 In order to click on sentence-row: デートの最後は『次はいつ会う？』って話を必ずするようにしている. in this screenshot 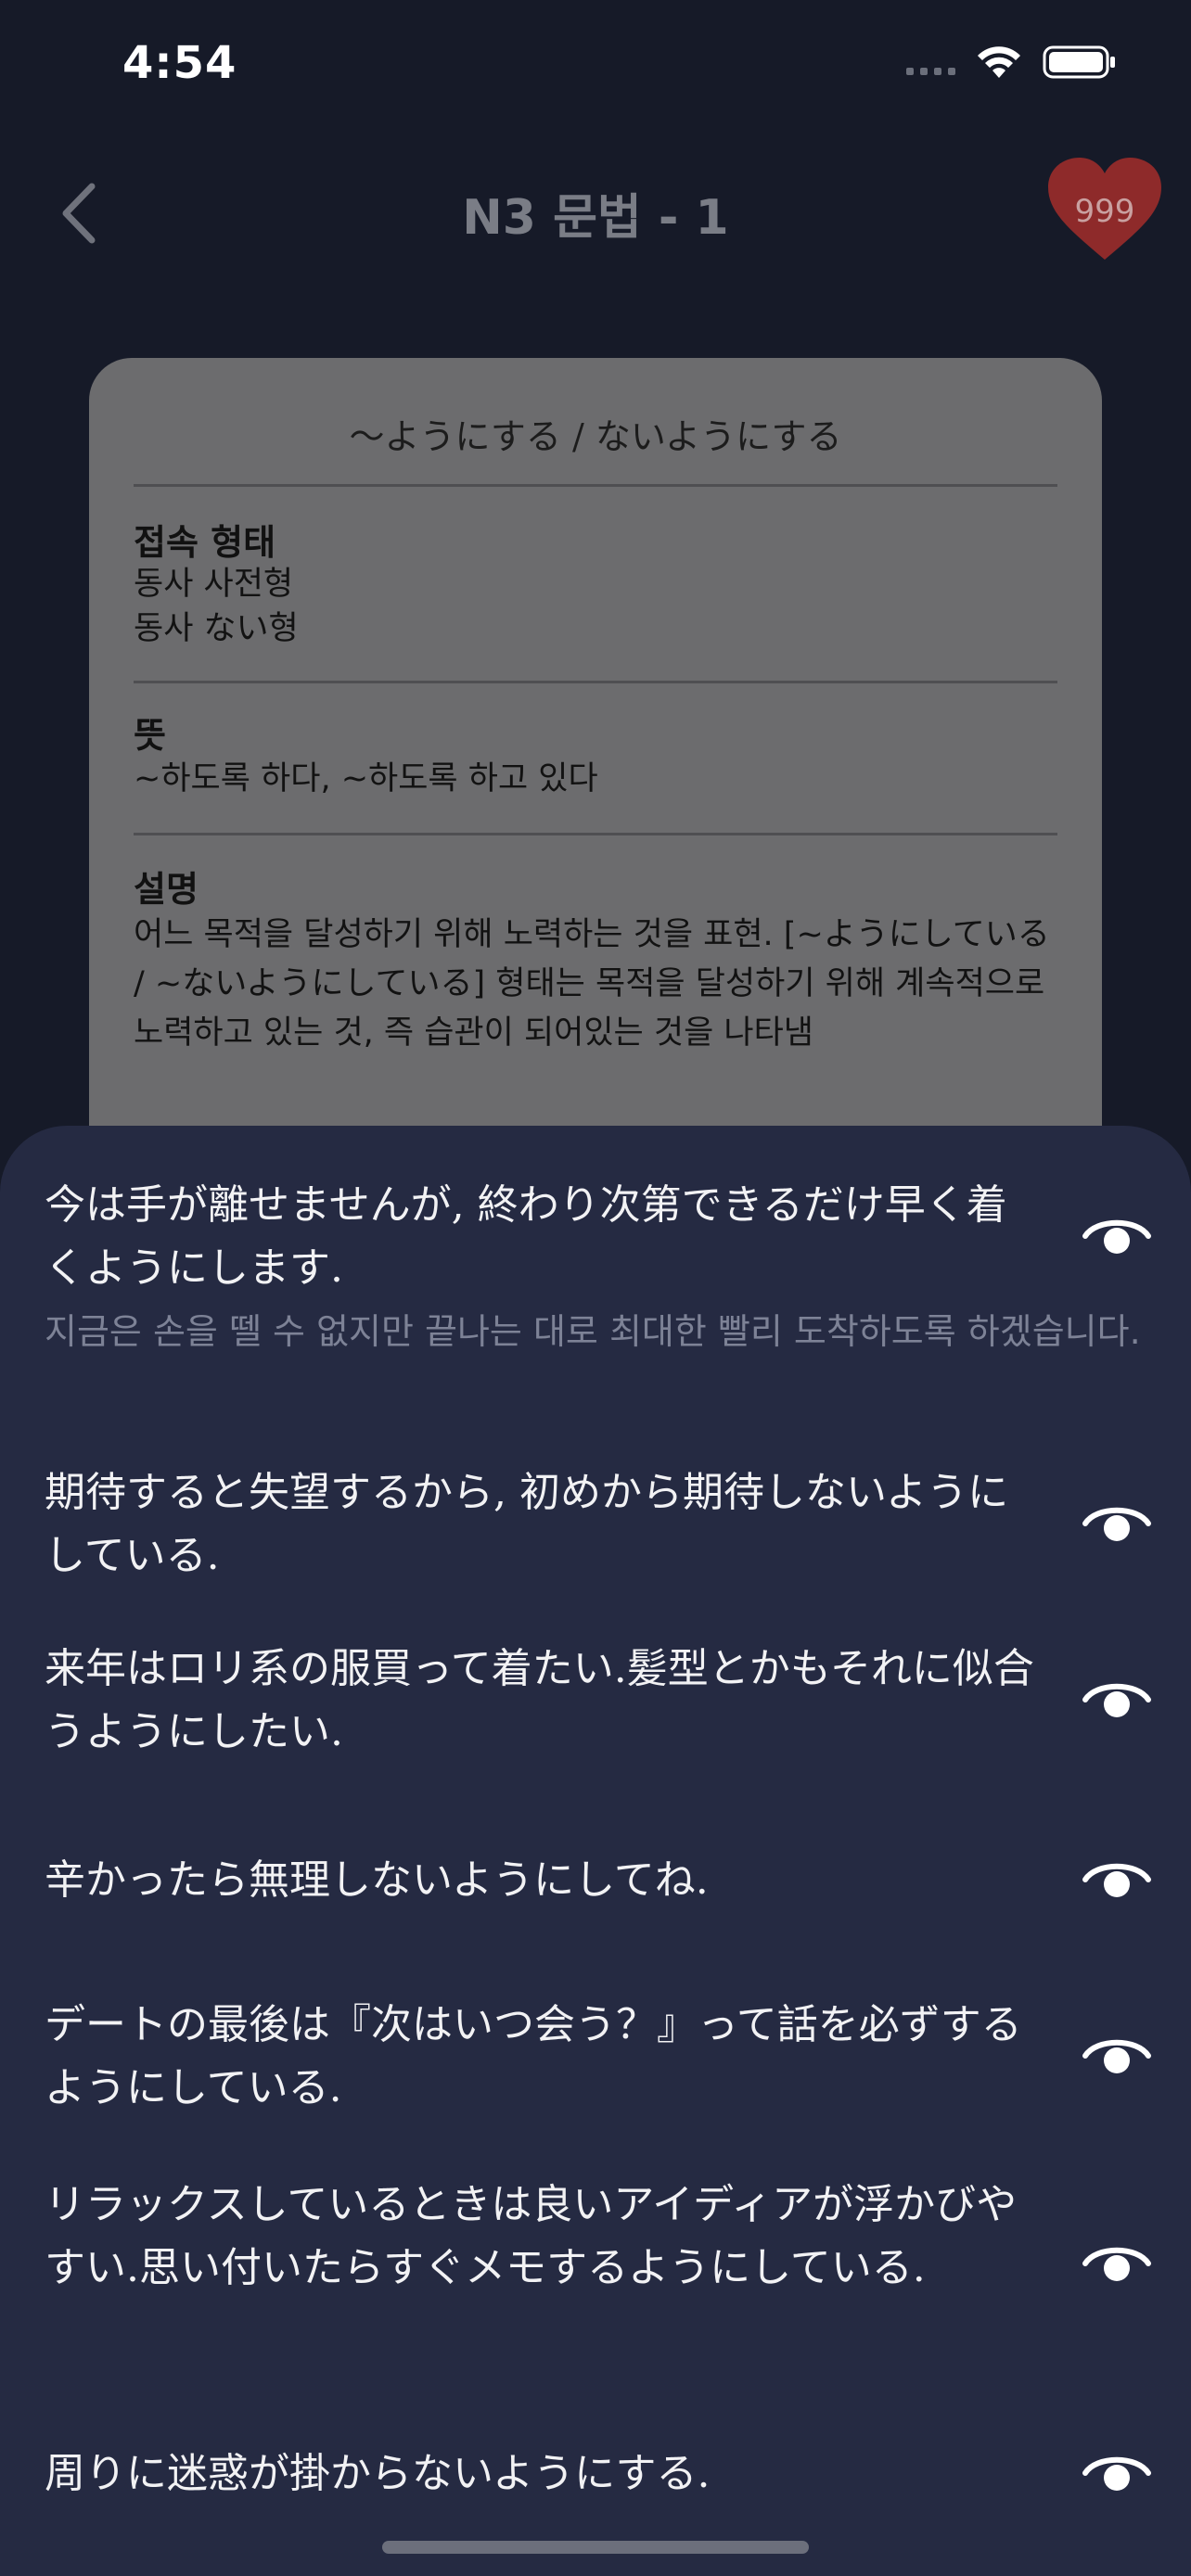, I will do `click(610, 2057)`.